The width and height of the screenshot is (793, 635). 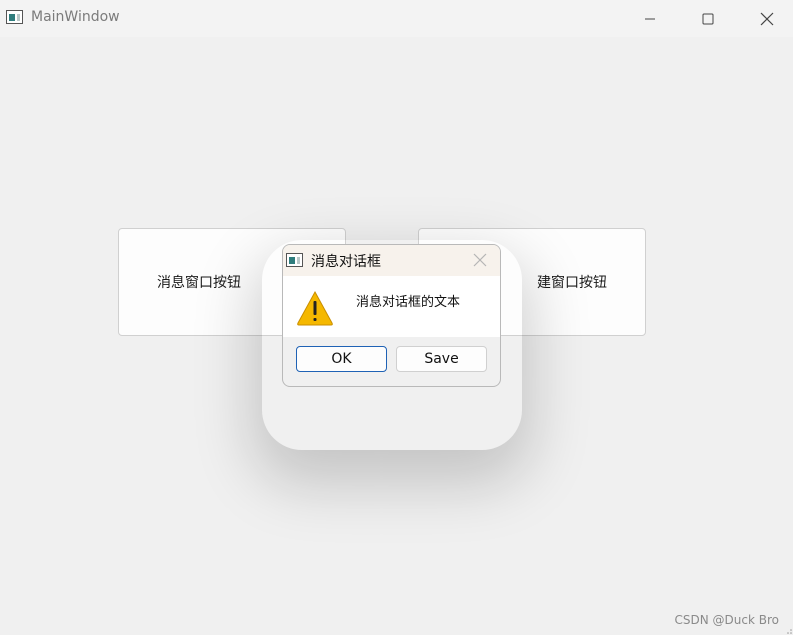 I want to click on ok-button: OK, so click(x=341, y=359).